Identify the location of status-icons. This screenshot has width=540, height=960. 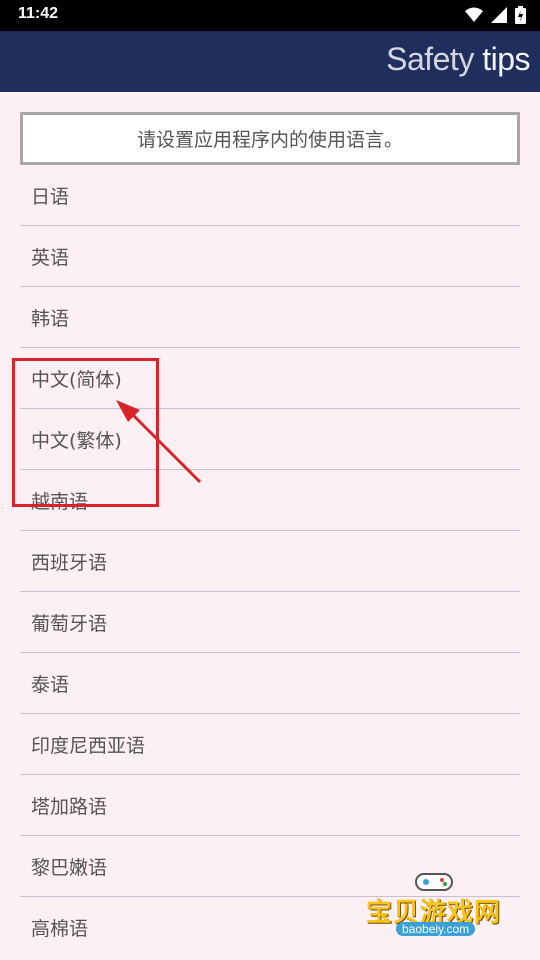
(495, 15).